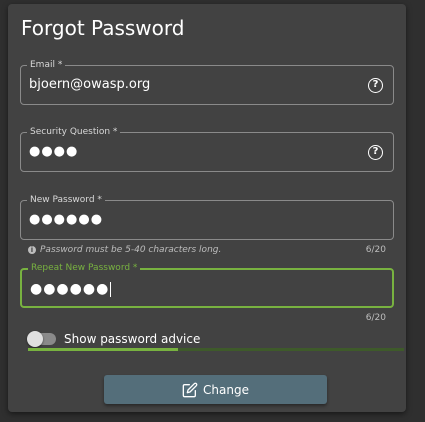 The width and height of the screenshot is (425, 422). What do you see at coordinates (35, 339) in the screenshot?
I see `toggle-knob` at bounding box center [35, 339].